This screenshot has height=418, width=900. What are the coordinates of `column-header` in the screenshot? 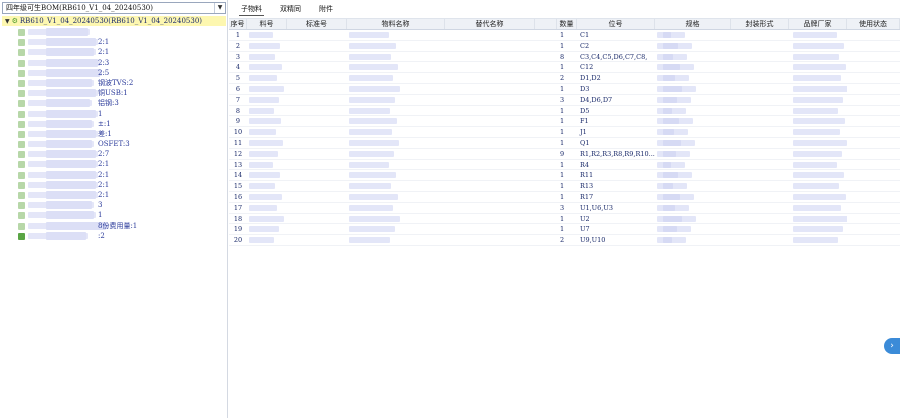 It's located at (546, 24).